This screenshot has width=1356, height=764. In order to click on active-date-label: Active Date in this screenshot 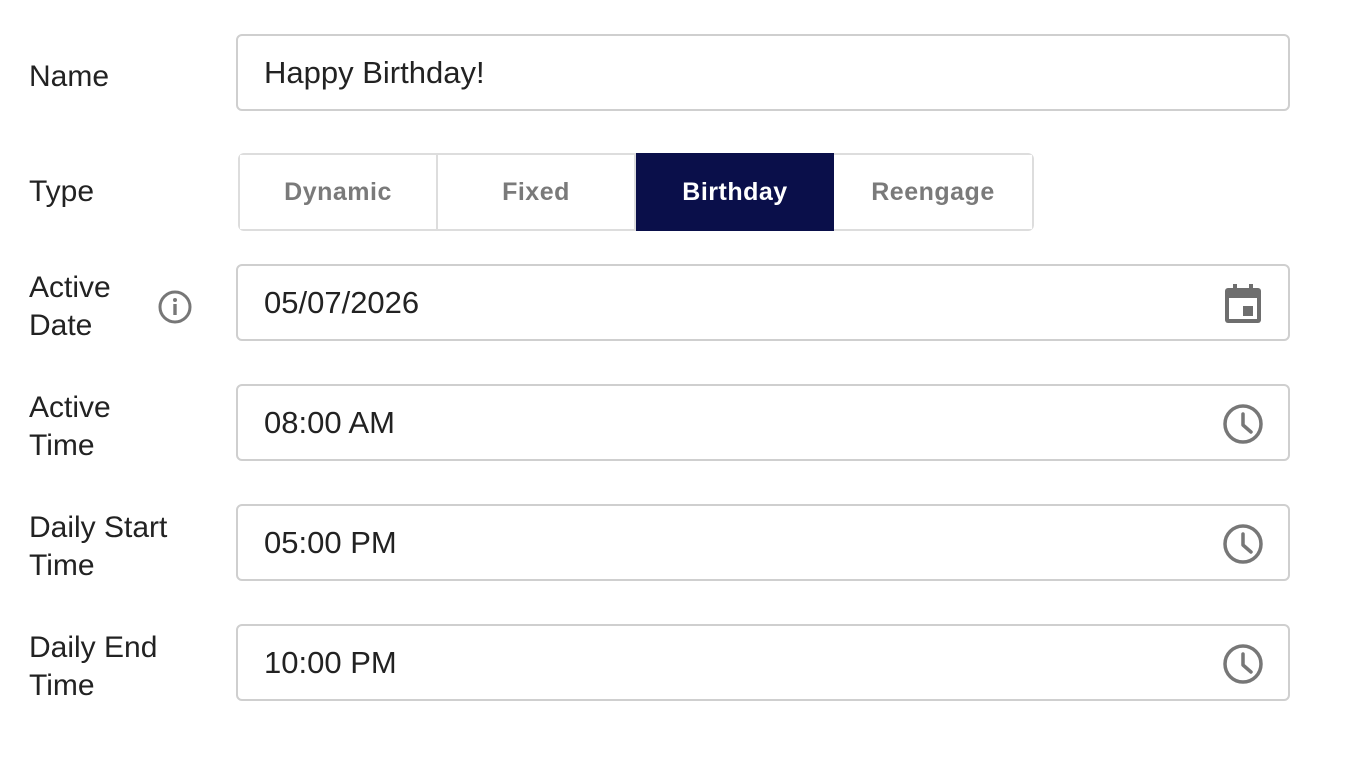, I will do `click(70, 307)`.